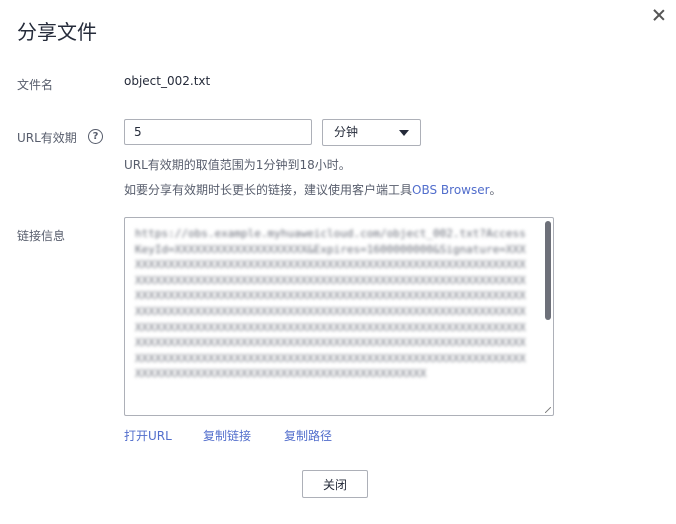 The height and width of the screenshot is (524, 676). What do you see at coordinates (227, 435) in the screenshot?
I see `copy-link-link: 复制链接` at bounding box center [227, 435].